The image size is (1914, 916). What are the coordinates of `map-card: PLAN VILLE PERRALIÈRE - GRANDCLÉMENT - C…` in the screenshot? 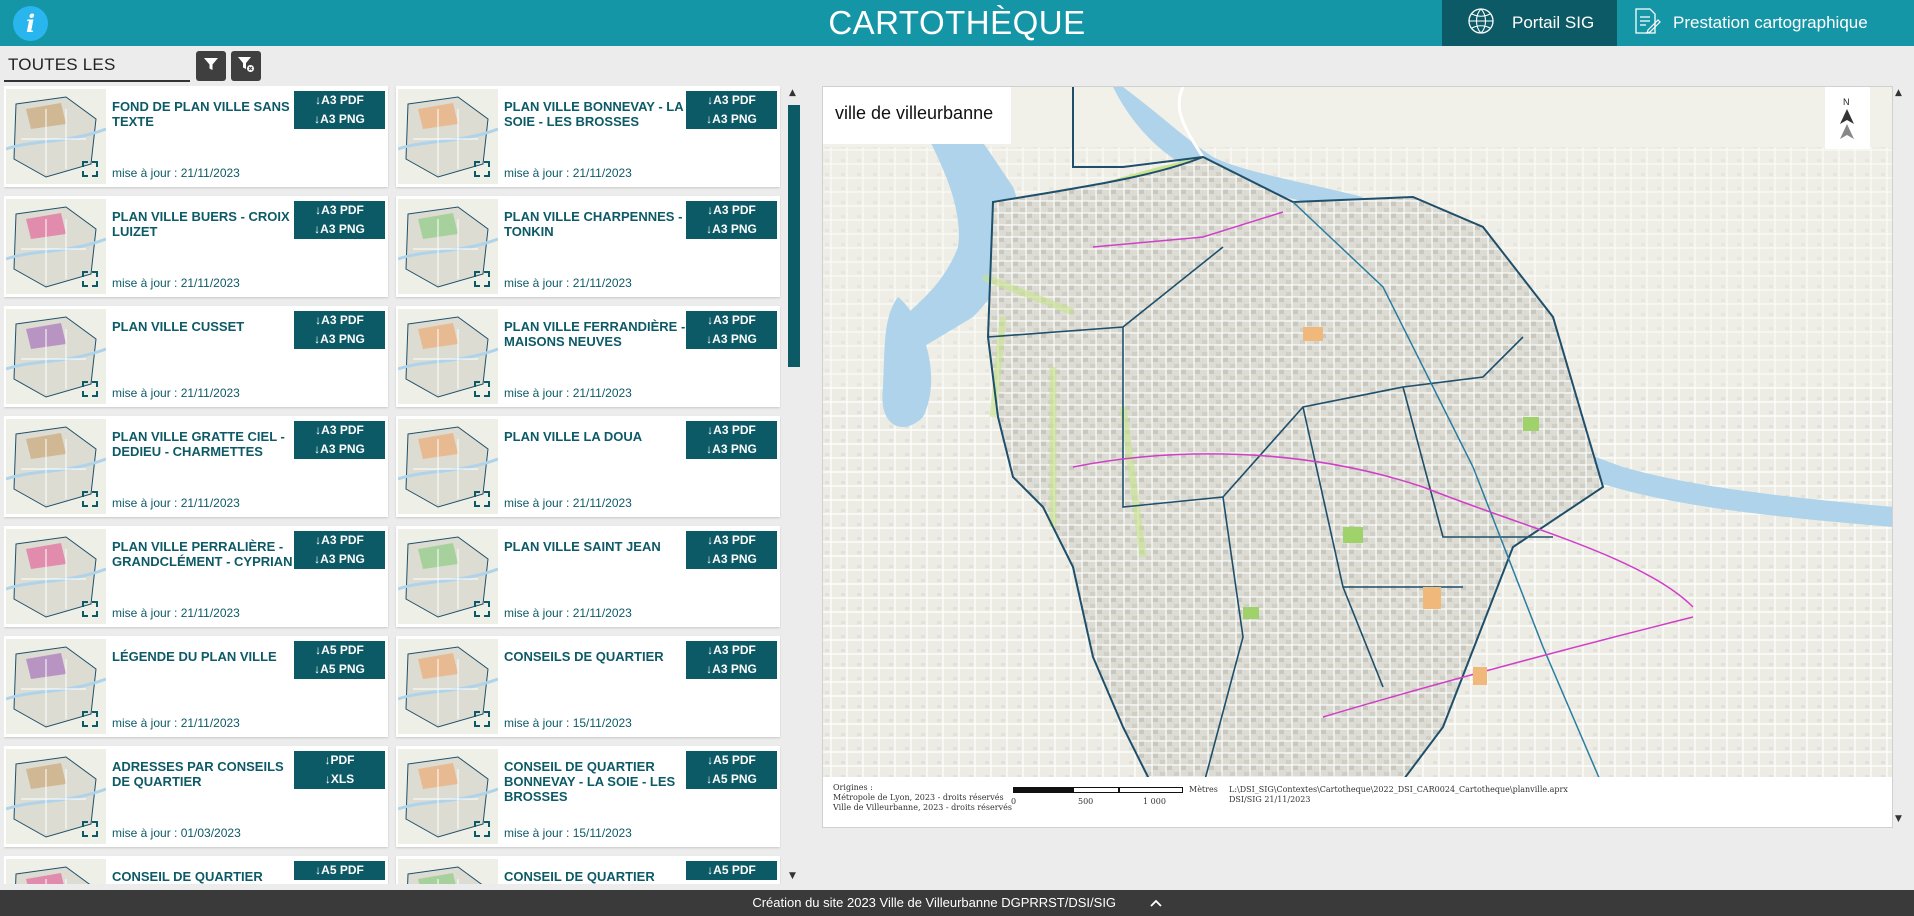 It's located at (196, 576).